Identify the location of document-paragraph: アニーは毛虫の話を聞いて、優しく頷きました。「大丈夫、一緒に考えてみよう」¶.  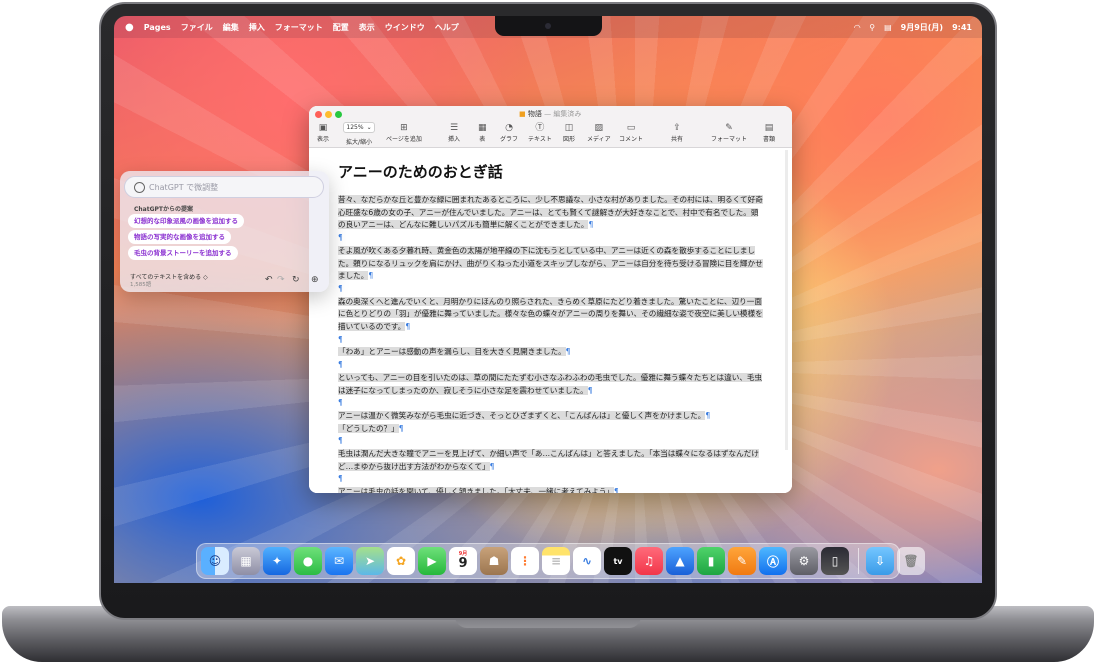
(550, 489).